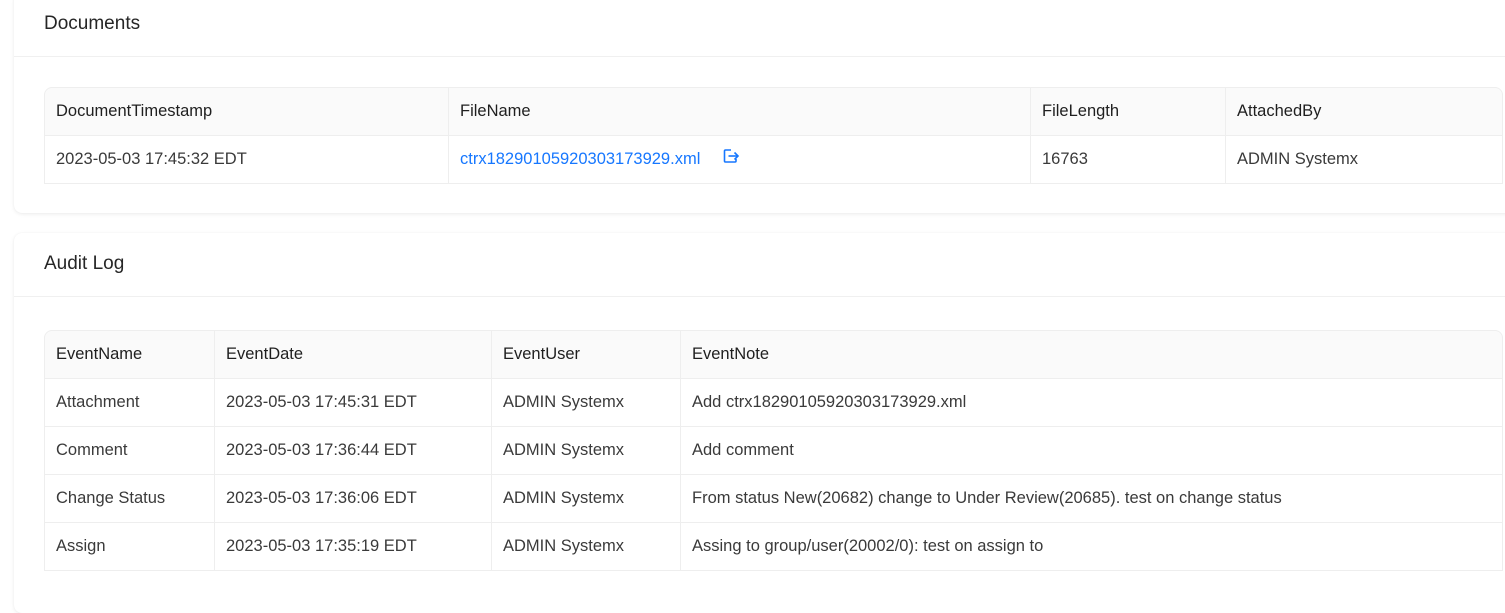  I want to click on attached-by-cell: ADMIN Systemx, so click(1364, 160).